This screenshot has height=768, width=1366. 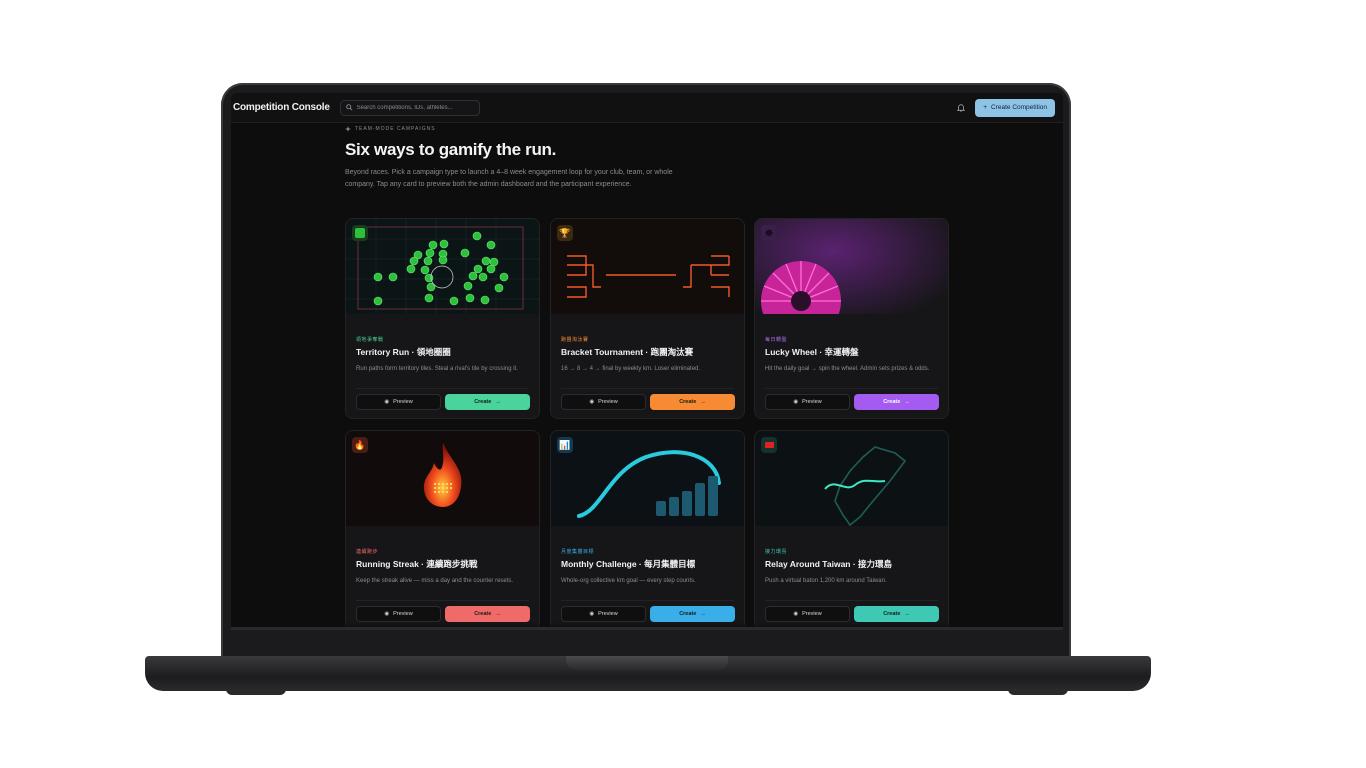 What do you see at coordinates (403, 352) in the screenshot?
I see `card-title: Territory Run · 領地圈圈` at bounding box center [403, 352].